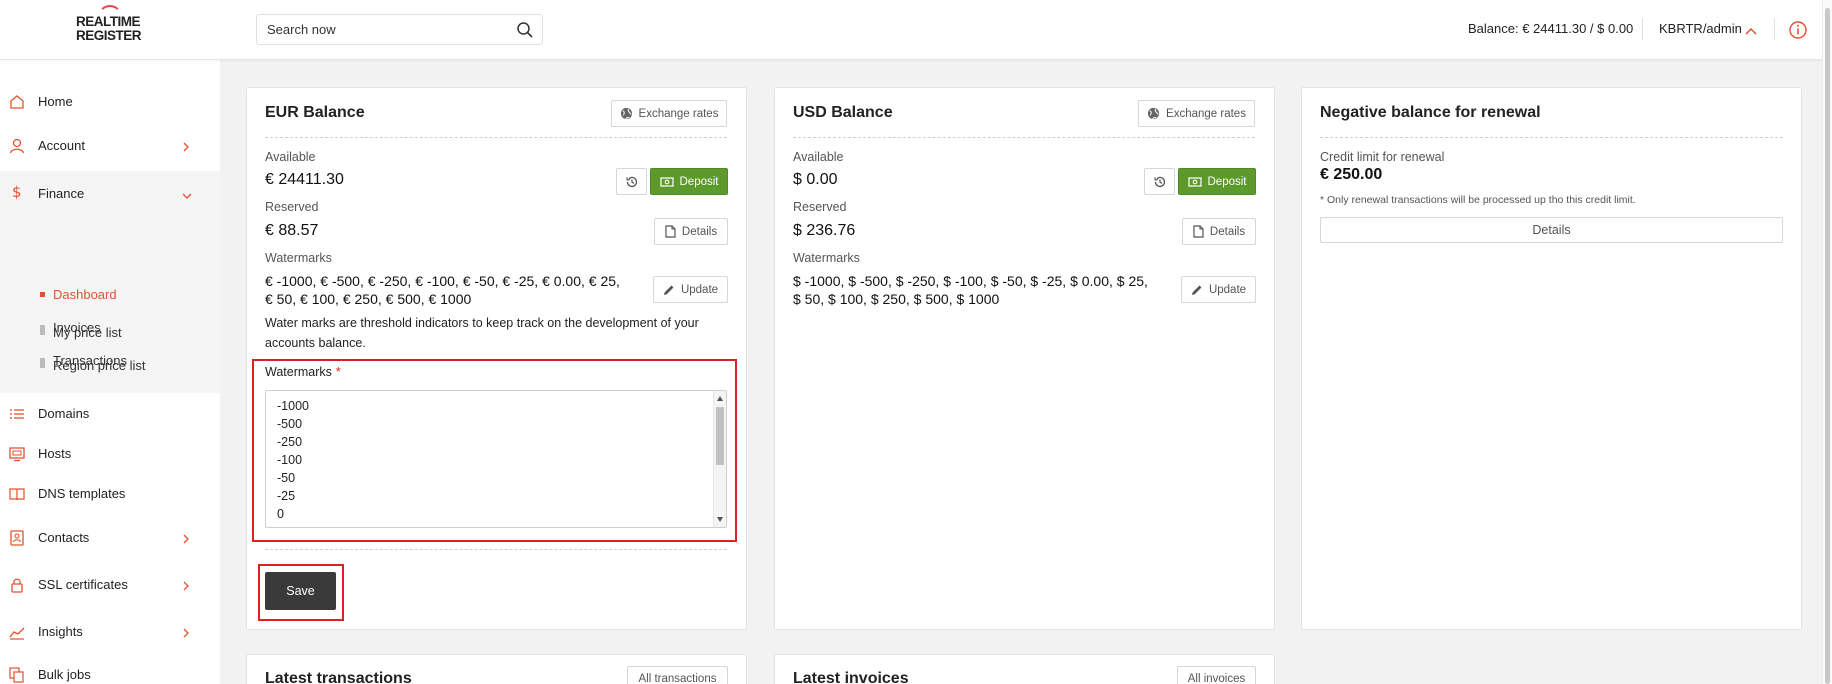 Image resolution: width=1832 pixels, height=684 pixels. What do you see at coordinates (690, 289) in the screenshot?
I see `eur-update-button: Update` at bounding box center [690, 289].